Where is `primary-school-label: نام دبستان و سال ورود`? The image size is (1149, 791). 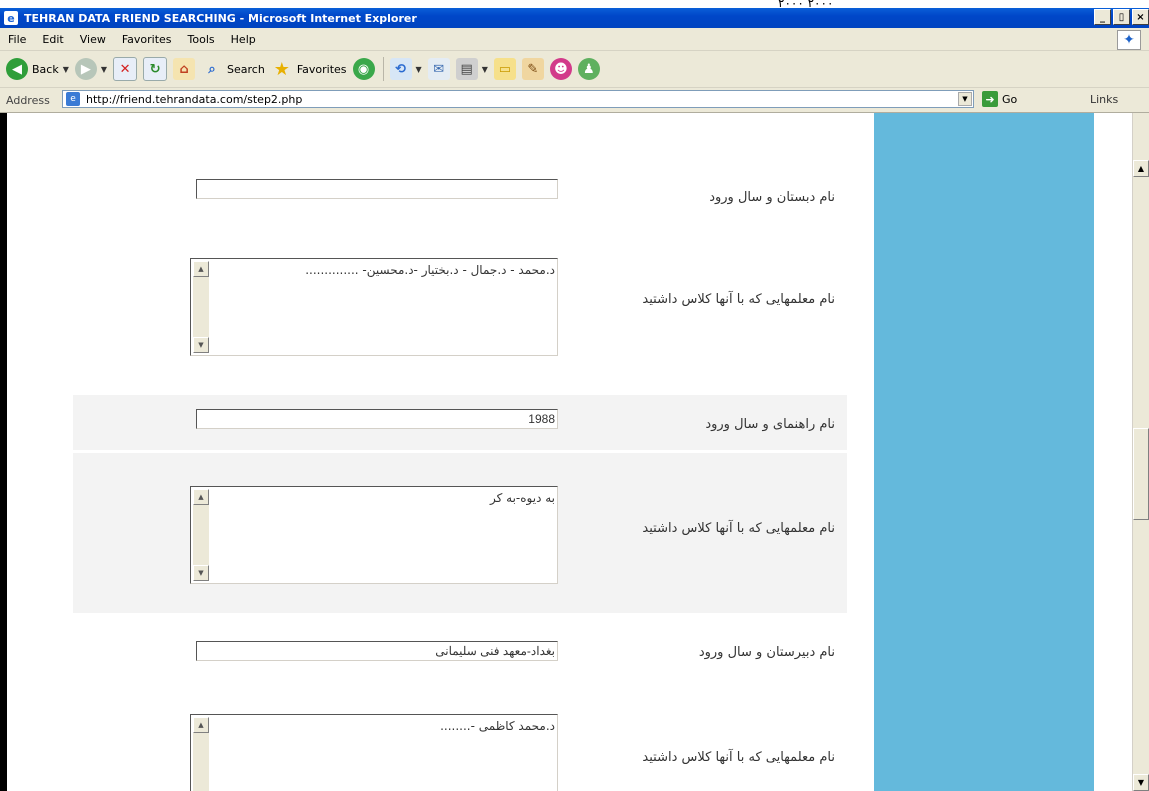
primary-school-label: نام دبستان و سال ورود is located at coordinates (772, 197).